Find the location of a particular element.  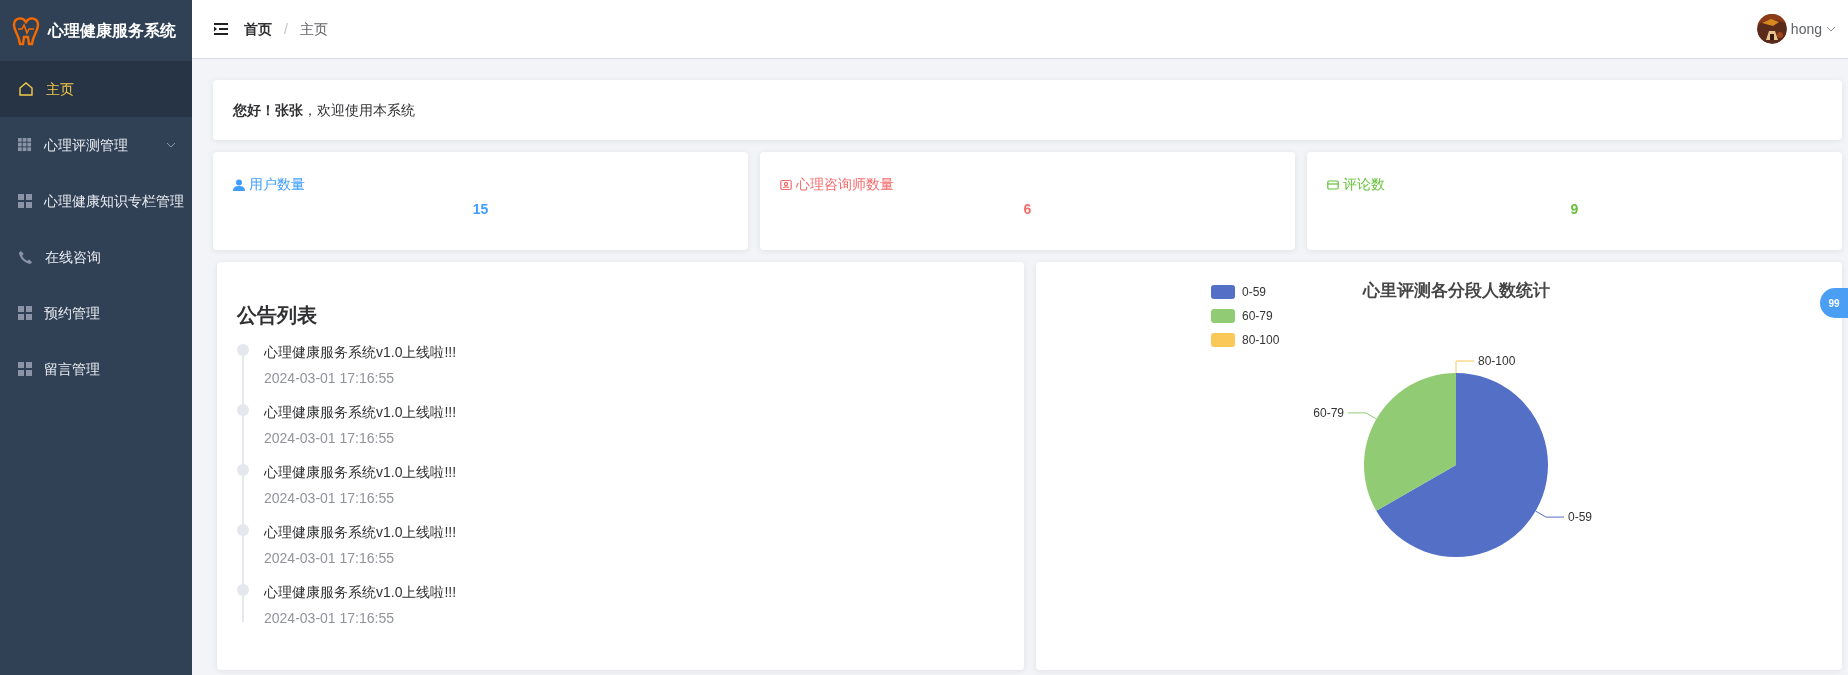

grid-icon is located at coordinates (25, 145).